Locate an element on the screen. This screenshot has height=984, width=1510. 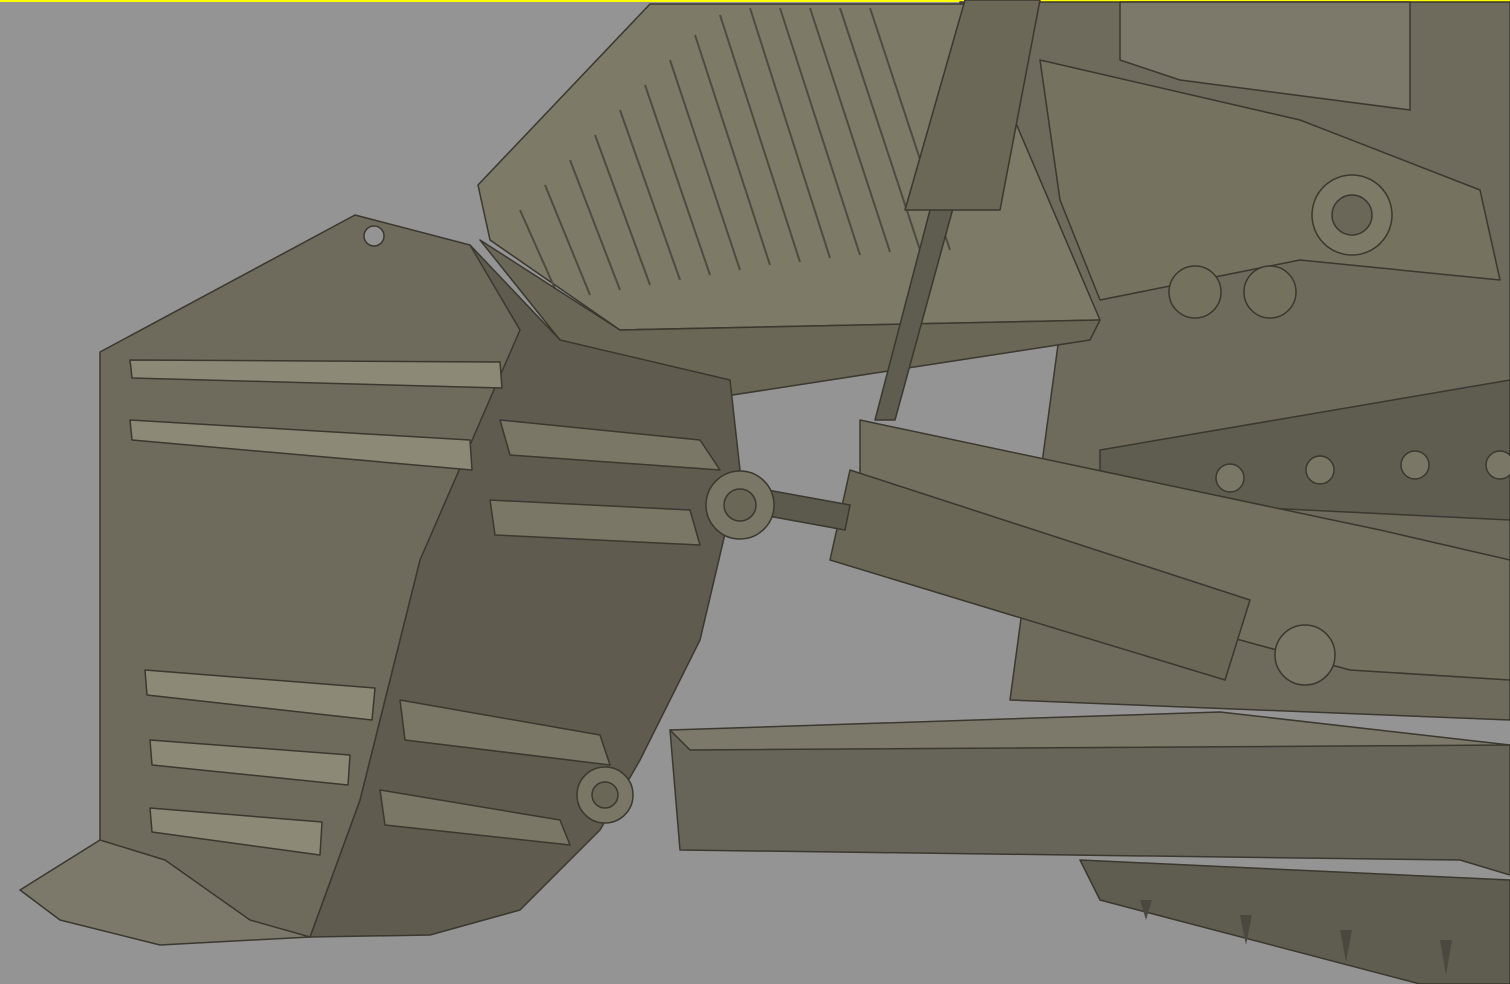
lower-arm-top-face is located at coordinates (1089, 731).